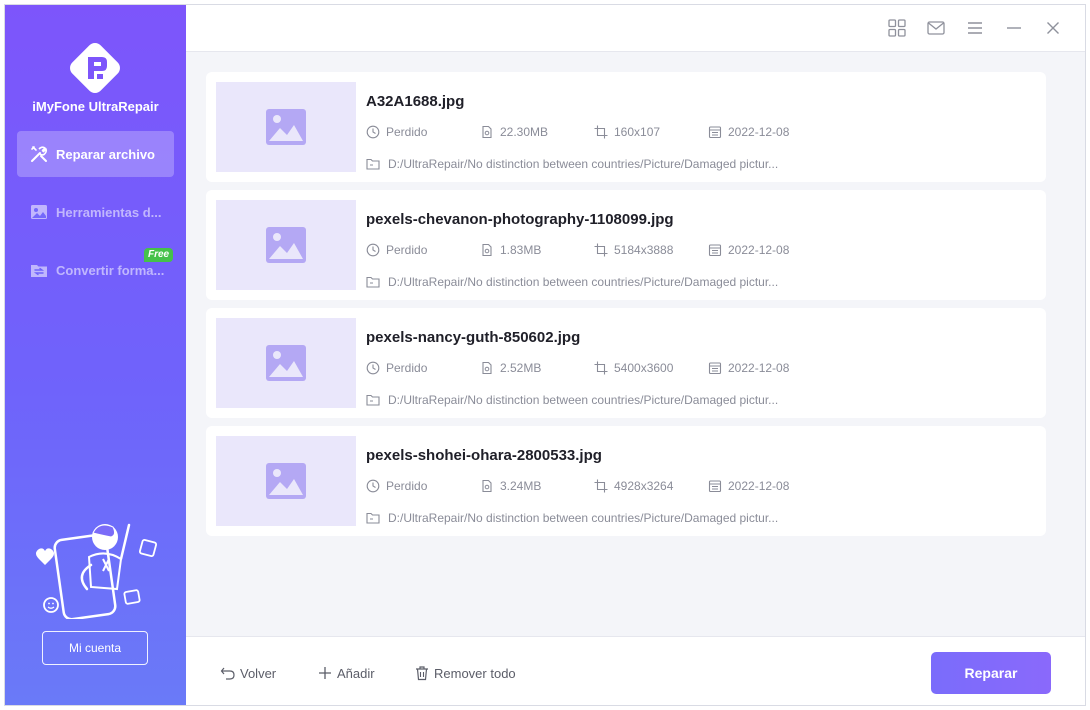  What do you see at coordinates (635, 28) in the screenshot?
I see `title-bar` at bounding box center [635, 28].